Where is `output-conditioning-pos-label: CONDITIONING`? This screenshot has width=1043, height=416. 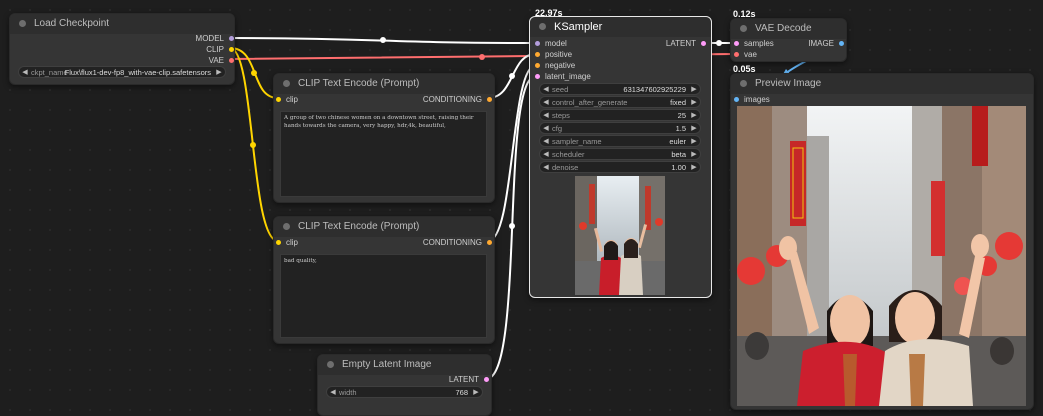 output-conditioning-pos-label: CONDITIONING is located at coordinates (452, 99).